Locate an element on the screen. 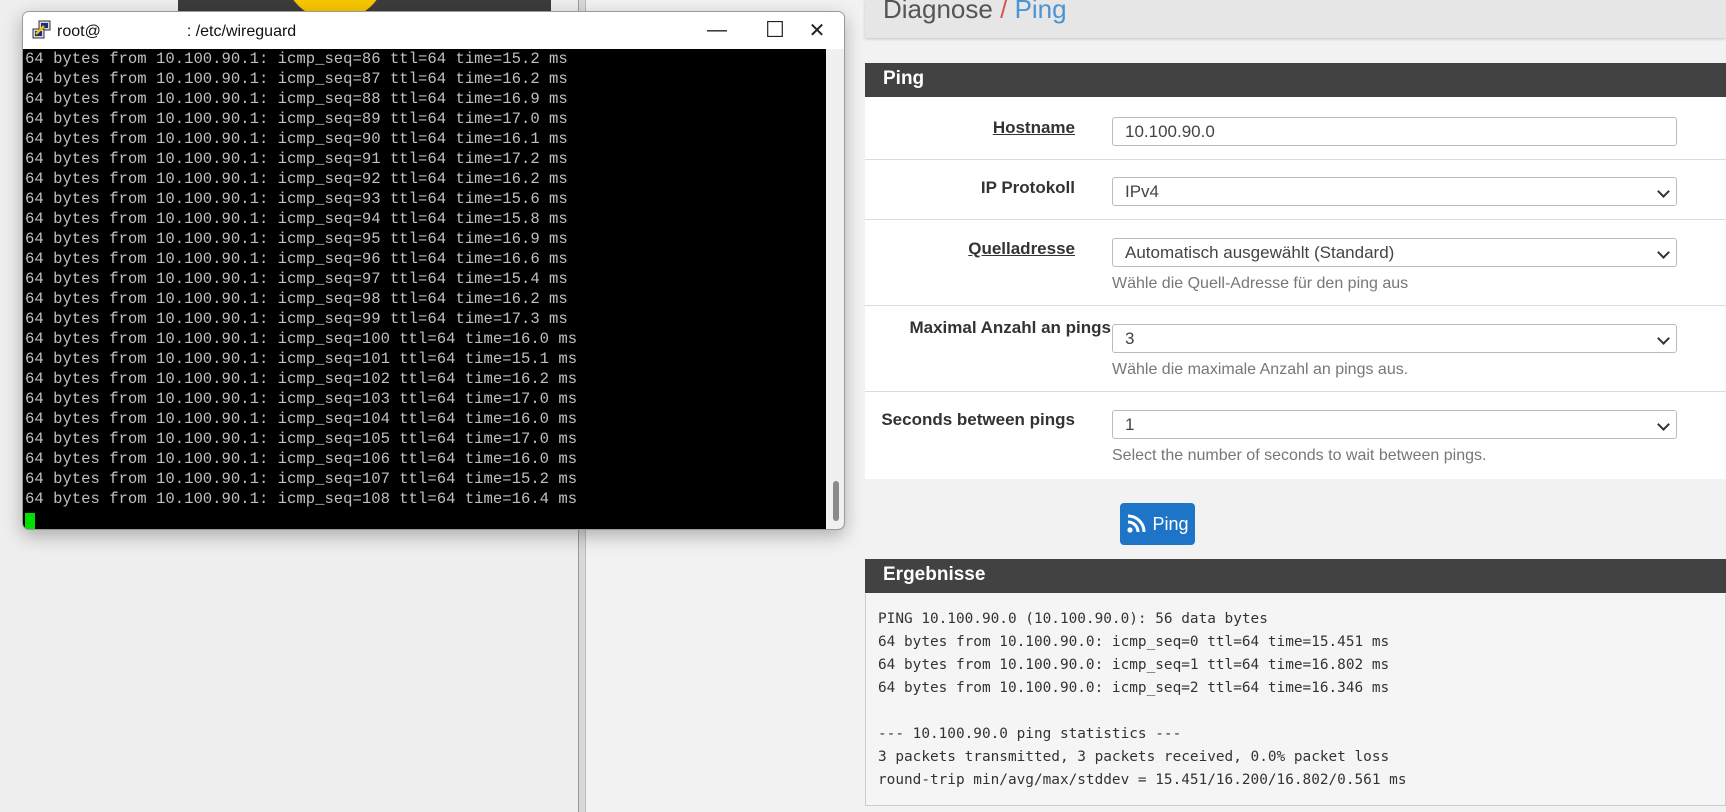 The image size is (1726, 812). max-count-select: 3 is located at coordinates (1394, 338).